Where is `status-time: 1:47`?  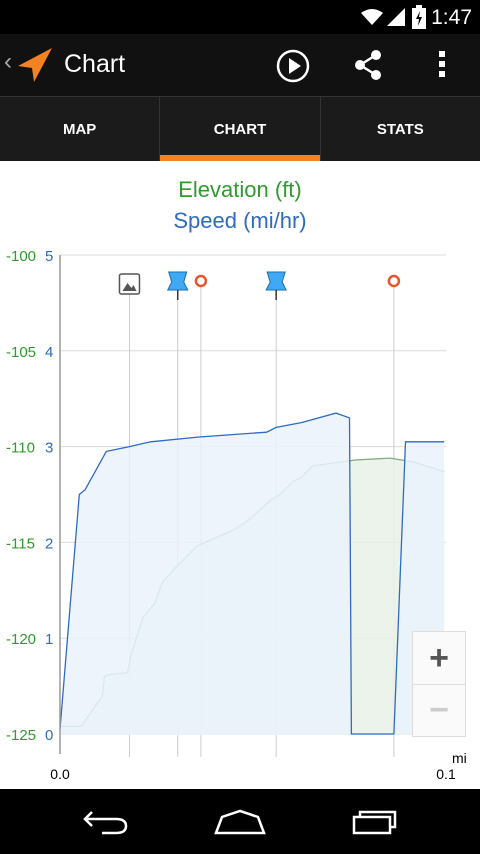 status-time: 1:47 is located at coordinates (451, 17).